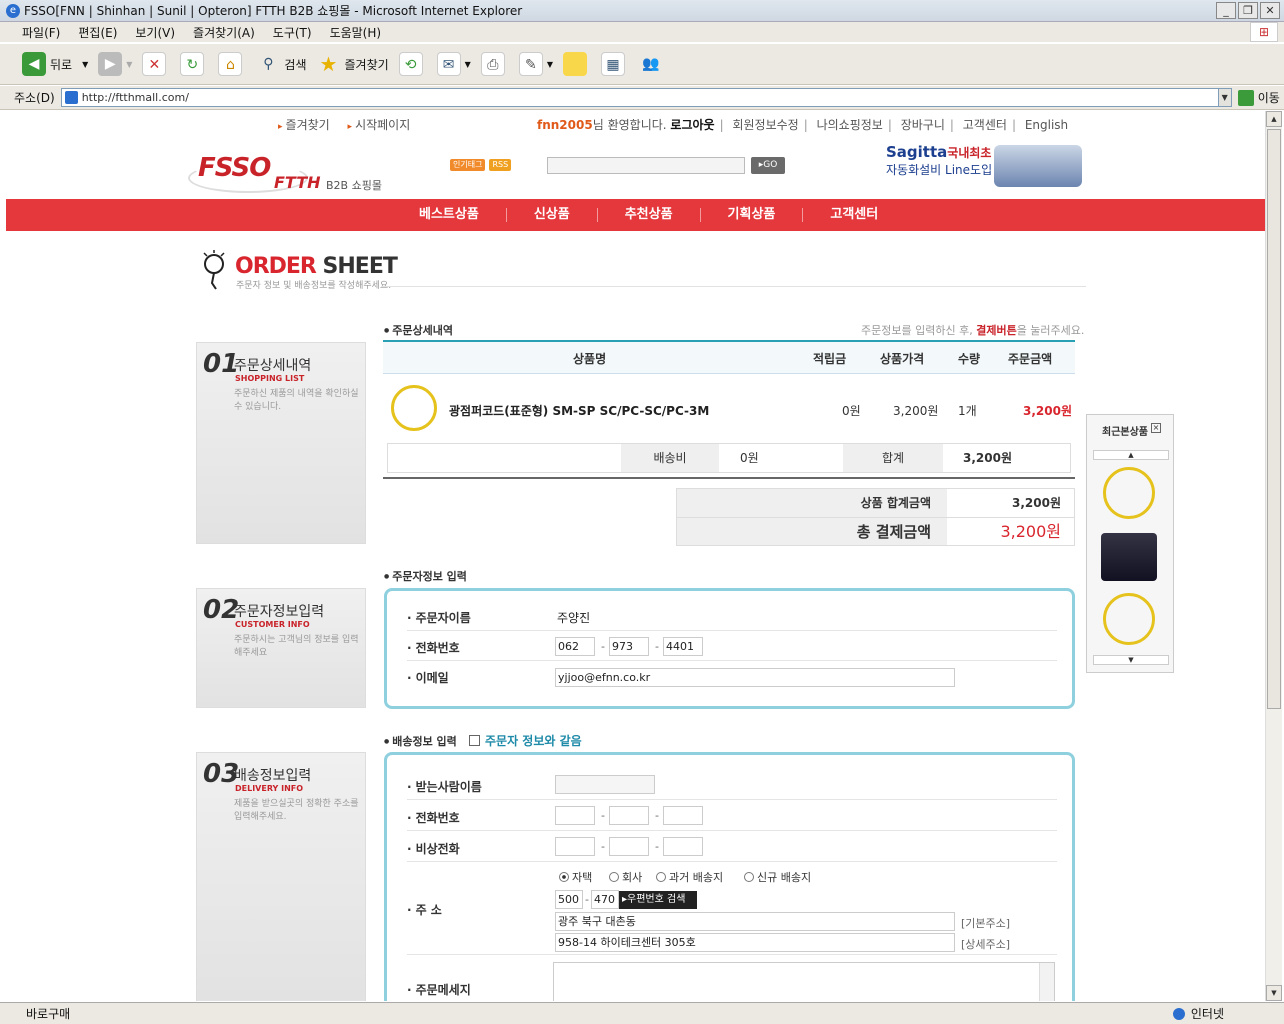  I want to click on forward-dropdown-icon: ▼, so click(129, 64).